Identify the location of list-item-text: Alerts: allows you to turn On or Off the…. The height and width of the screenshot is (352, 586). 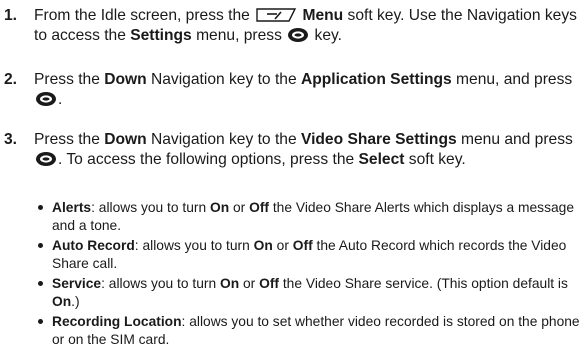
(317, 216).